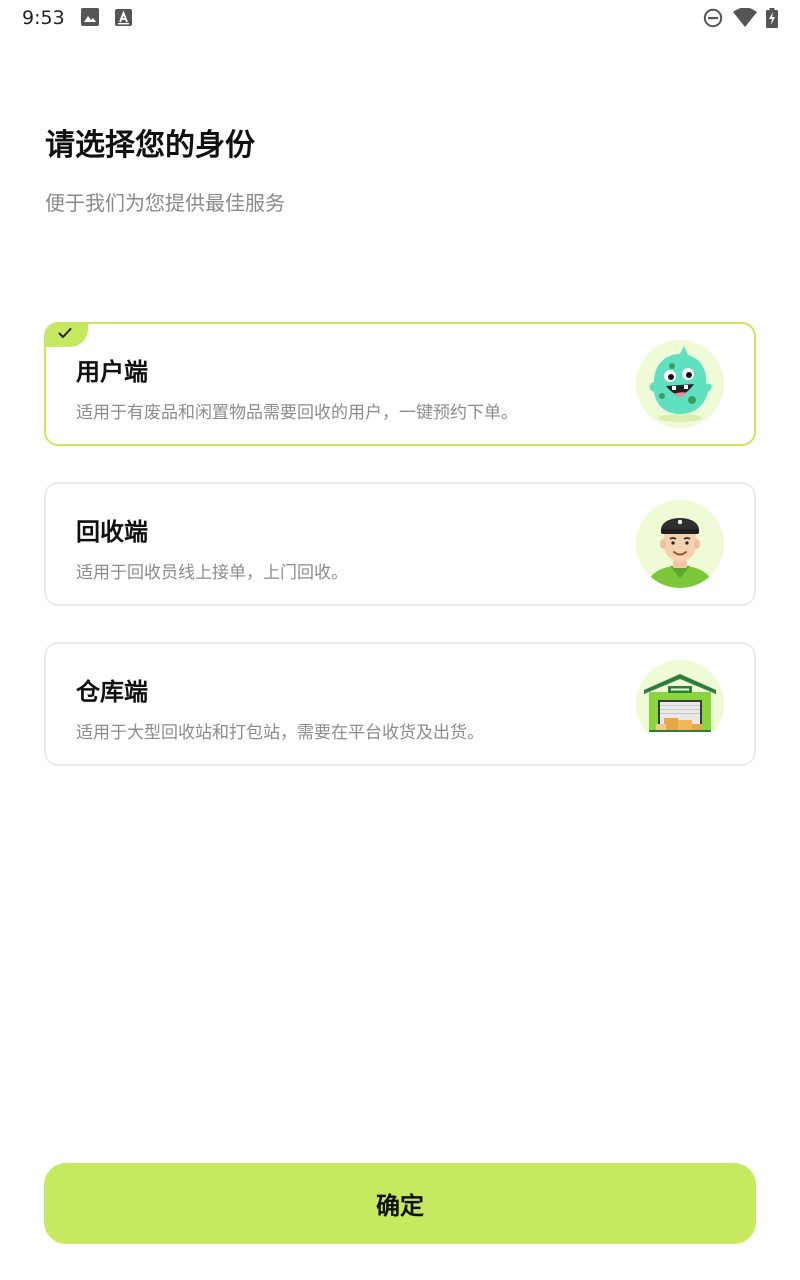  I want to click on status-time: 9:53, so click(43, 18).